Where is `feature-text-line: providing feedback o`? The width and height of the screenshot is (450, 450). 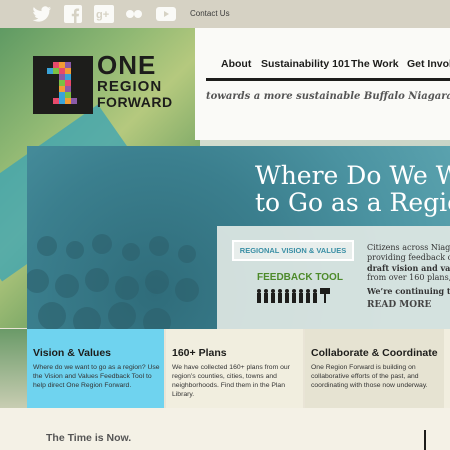 feature-text-line: providing feedback o is located at coordinates (408, 257).